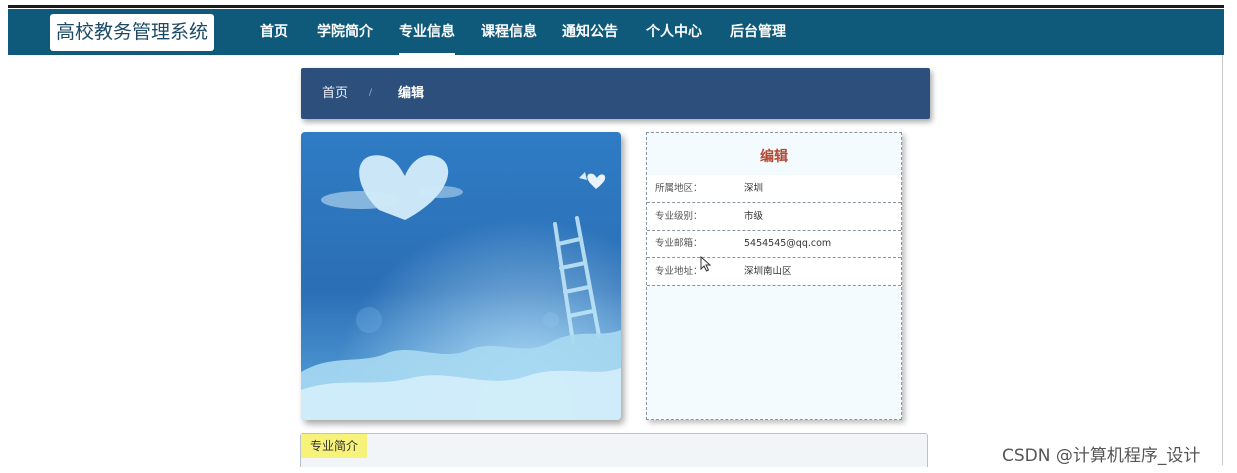 The width and height of the screenshot is (1237, 473). Describe the element at coordinates (345, 32) in the screenshot. I see `nav-item-college-intro: 学院简介` at that location.